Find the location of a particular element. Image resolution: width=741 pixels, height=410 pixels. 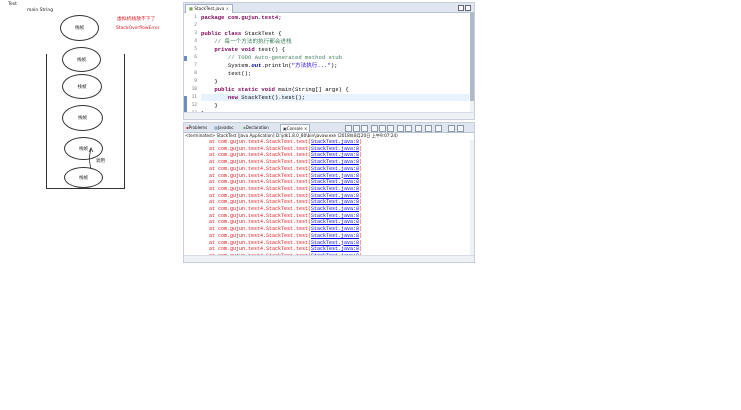

show-error-icon is located at coordinates (408, 128).